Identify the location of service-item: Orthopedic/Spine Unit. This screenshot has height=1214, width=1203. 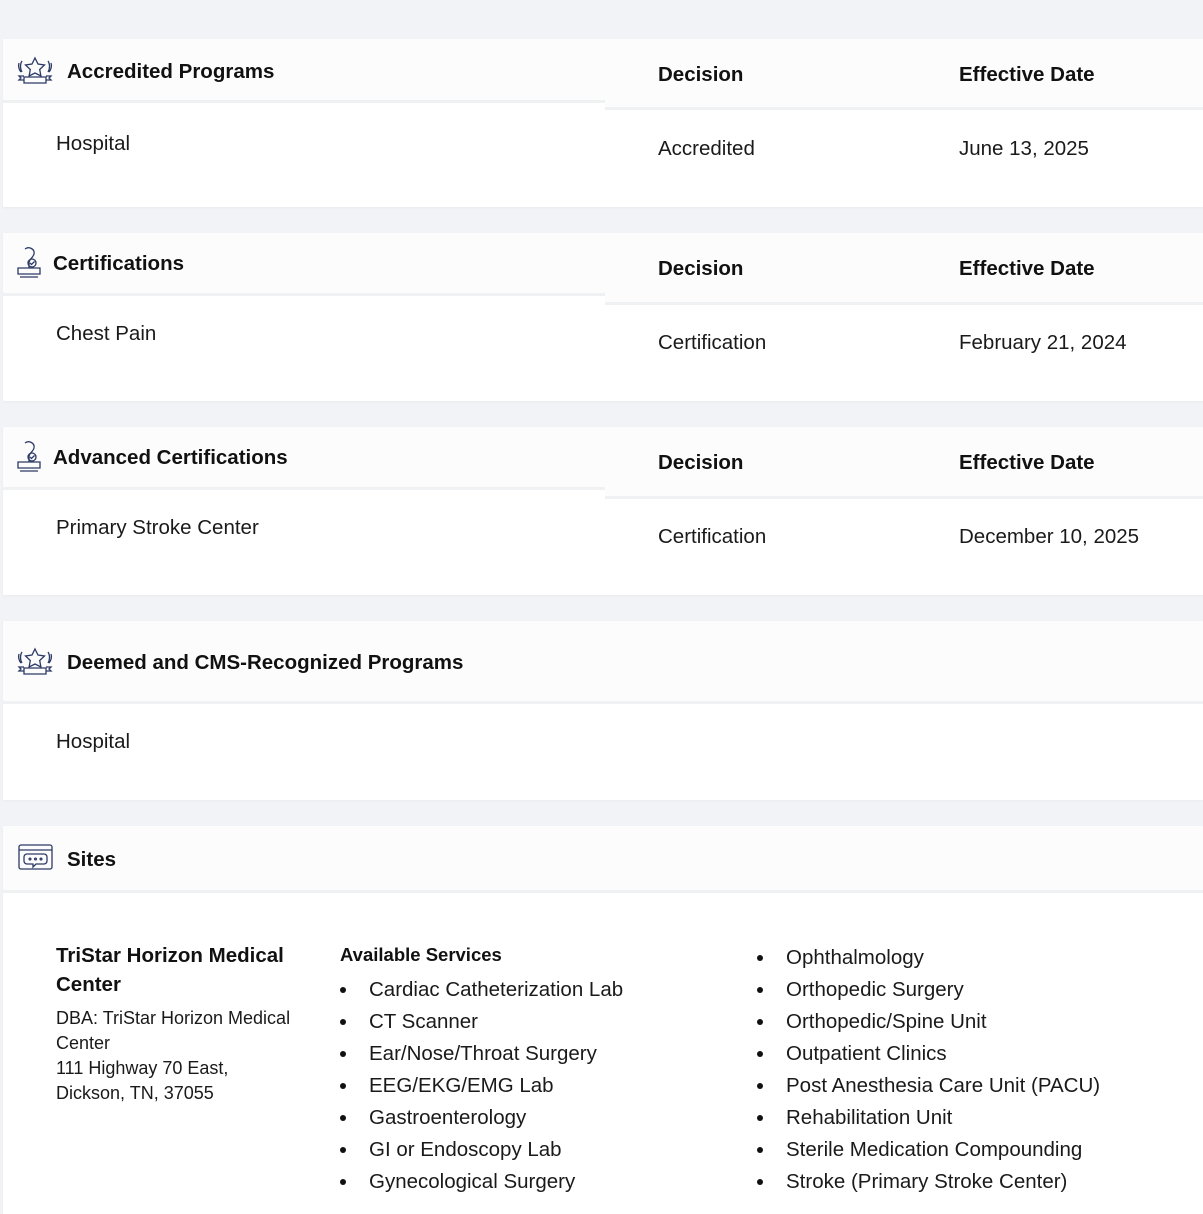
(928, 1022).